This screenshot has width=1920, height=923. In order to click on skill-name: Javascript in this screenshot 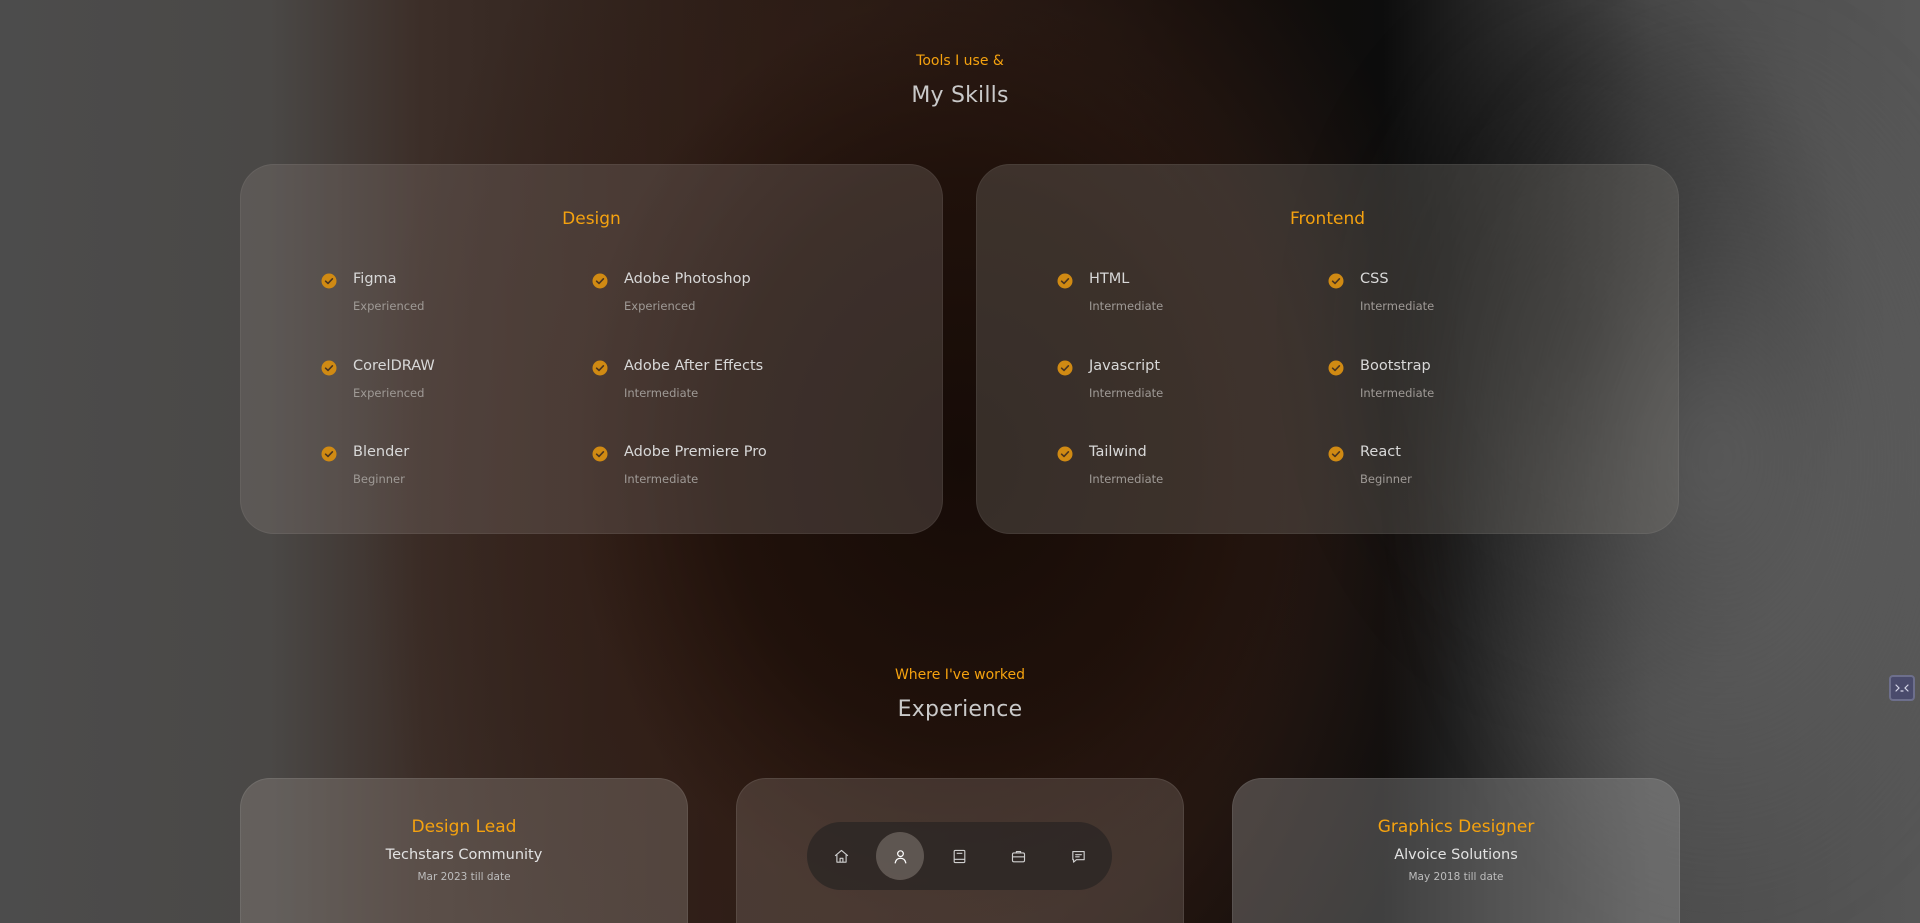, I will do `click(1125, 366)`.